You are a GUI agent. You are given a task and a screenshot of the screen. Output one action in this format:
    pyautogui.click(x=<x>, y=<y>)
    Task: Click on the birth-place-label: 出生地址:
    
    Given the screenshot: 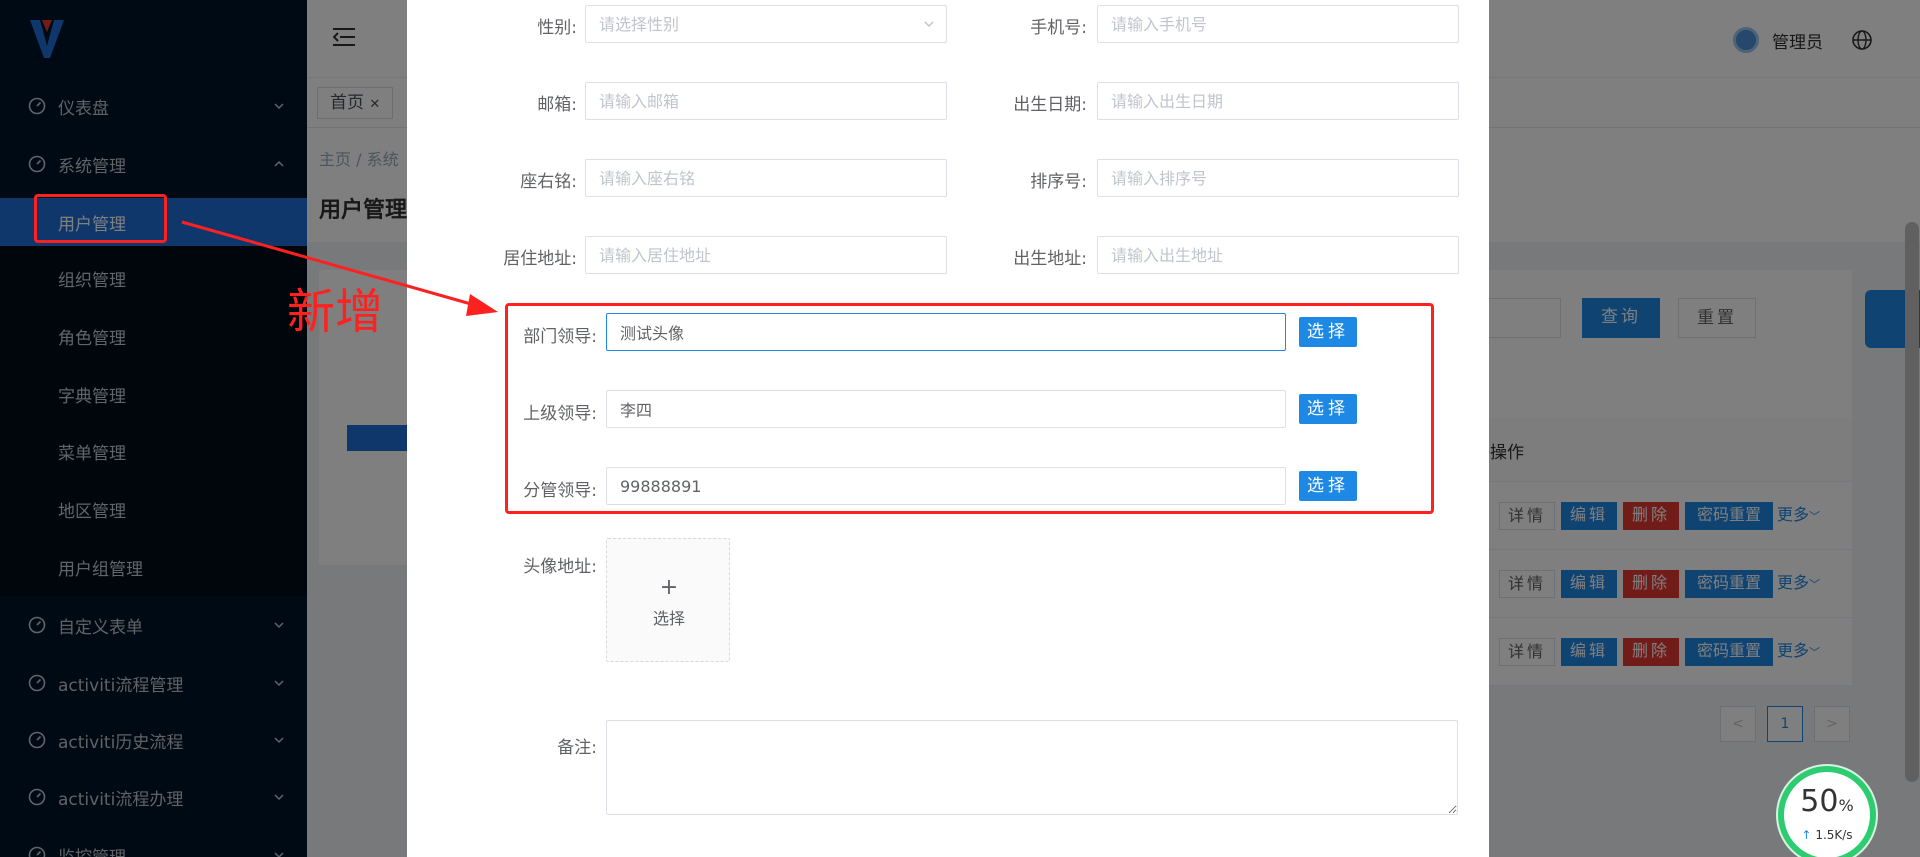 What is the action you would take?
    pyautogui.click(x=1050, y=259)
    